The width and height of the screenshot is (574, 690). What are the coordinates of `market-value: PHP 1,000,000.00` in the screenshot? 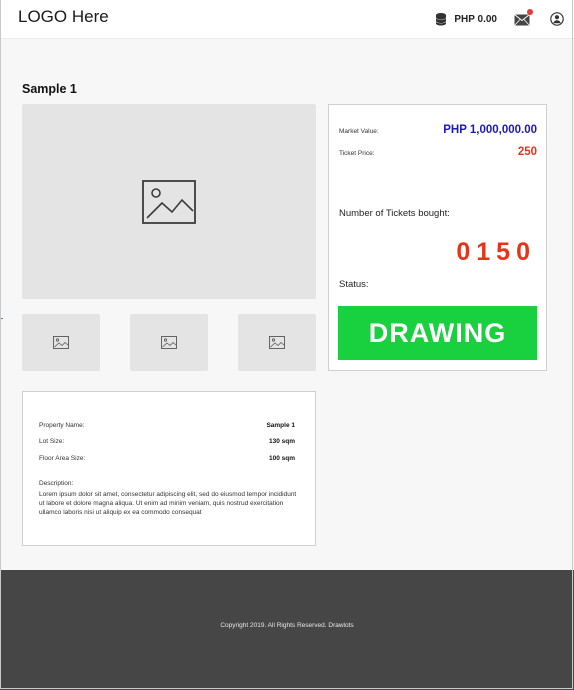 It's located at (490, 130).